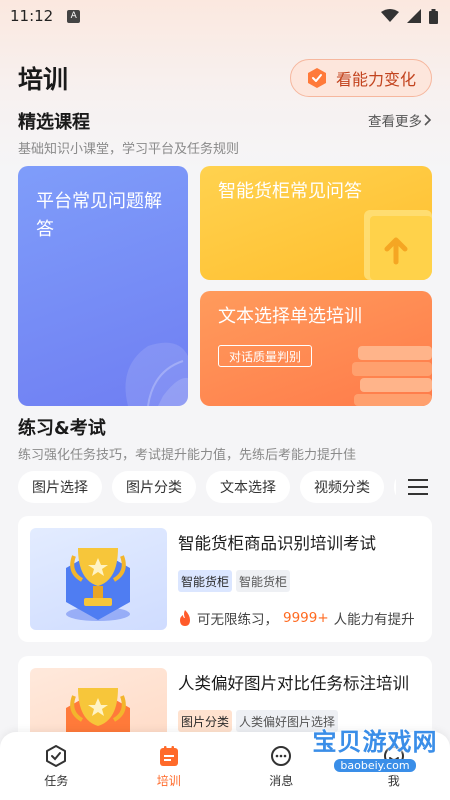 The height and width of the screenshot is (800, 450). What do you see at coordinates (316, 223) in the screenshot?
I see `course-card-smart-cabinet-faq: 智能货柜常见问答` at bounding box center [316, 223].